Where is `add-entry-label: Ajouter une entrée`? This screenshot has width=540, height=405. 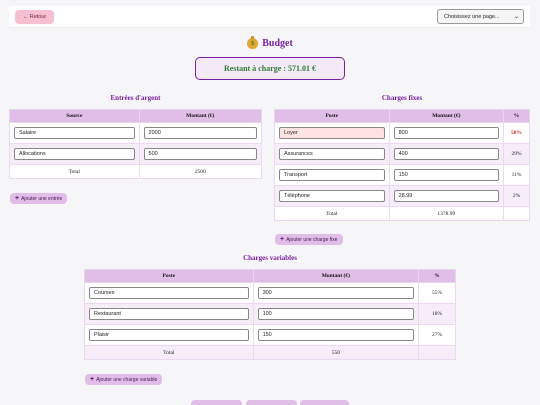 add-entry-label: Ajouter une entrée is located at coordinates (42, 198).